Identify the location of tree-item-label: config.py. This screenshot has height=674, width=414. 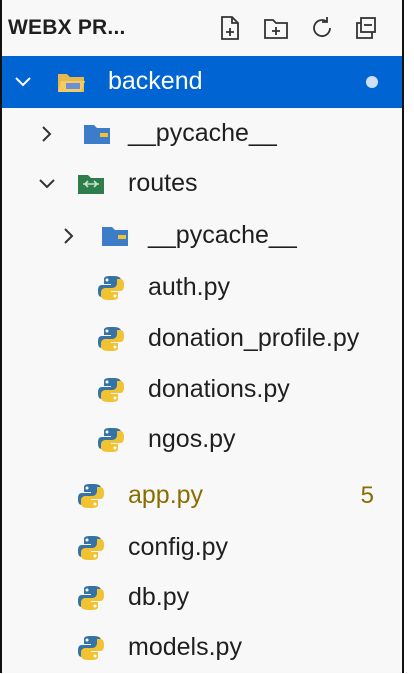
(178, 547).